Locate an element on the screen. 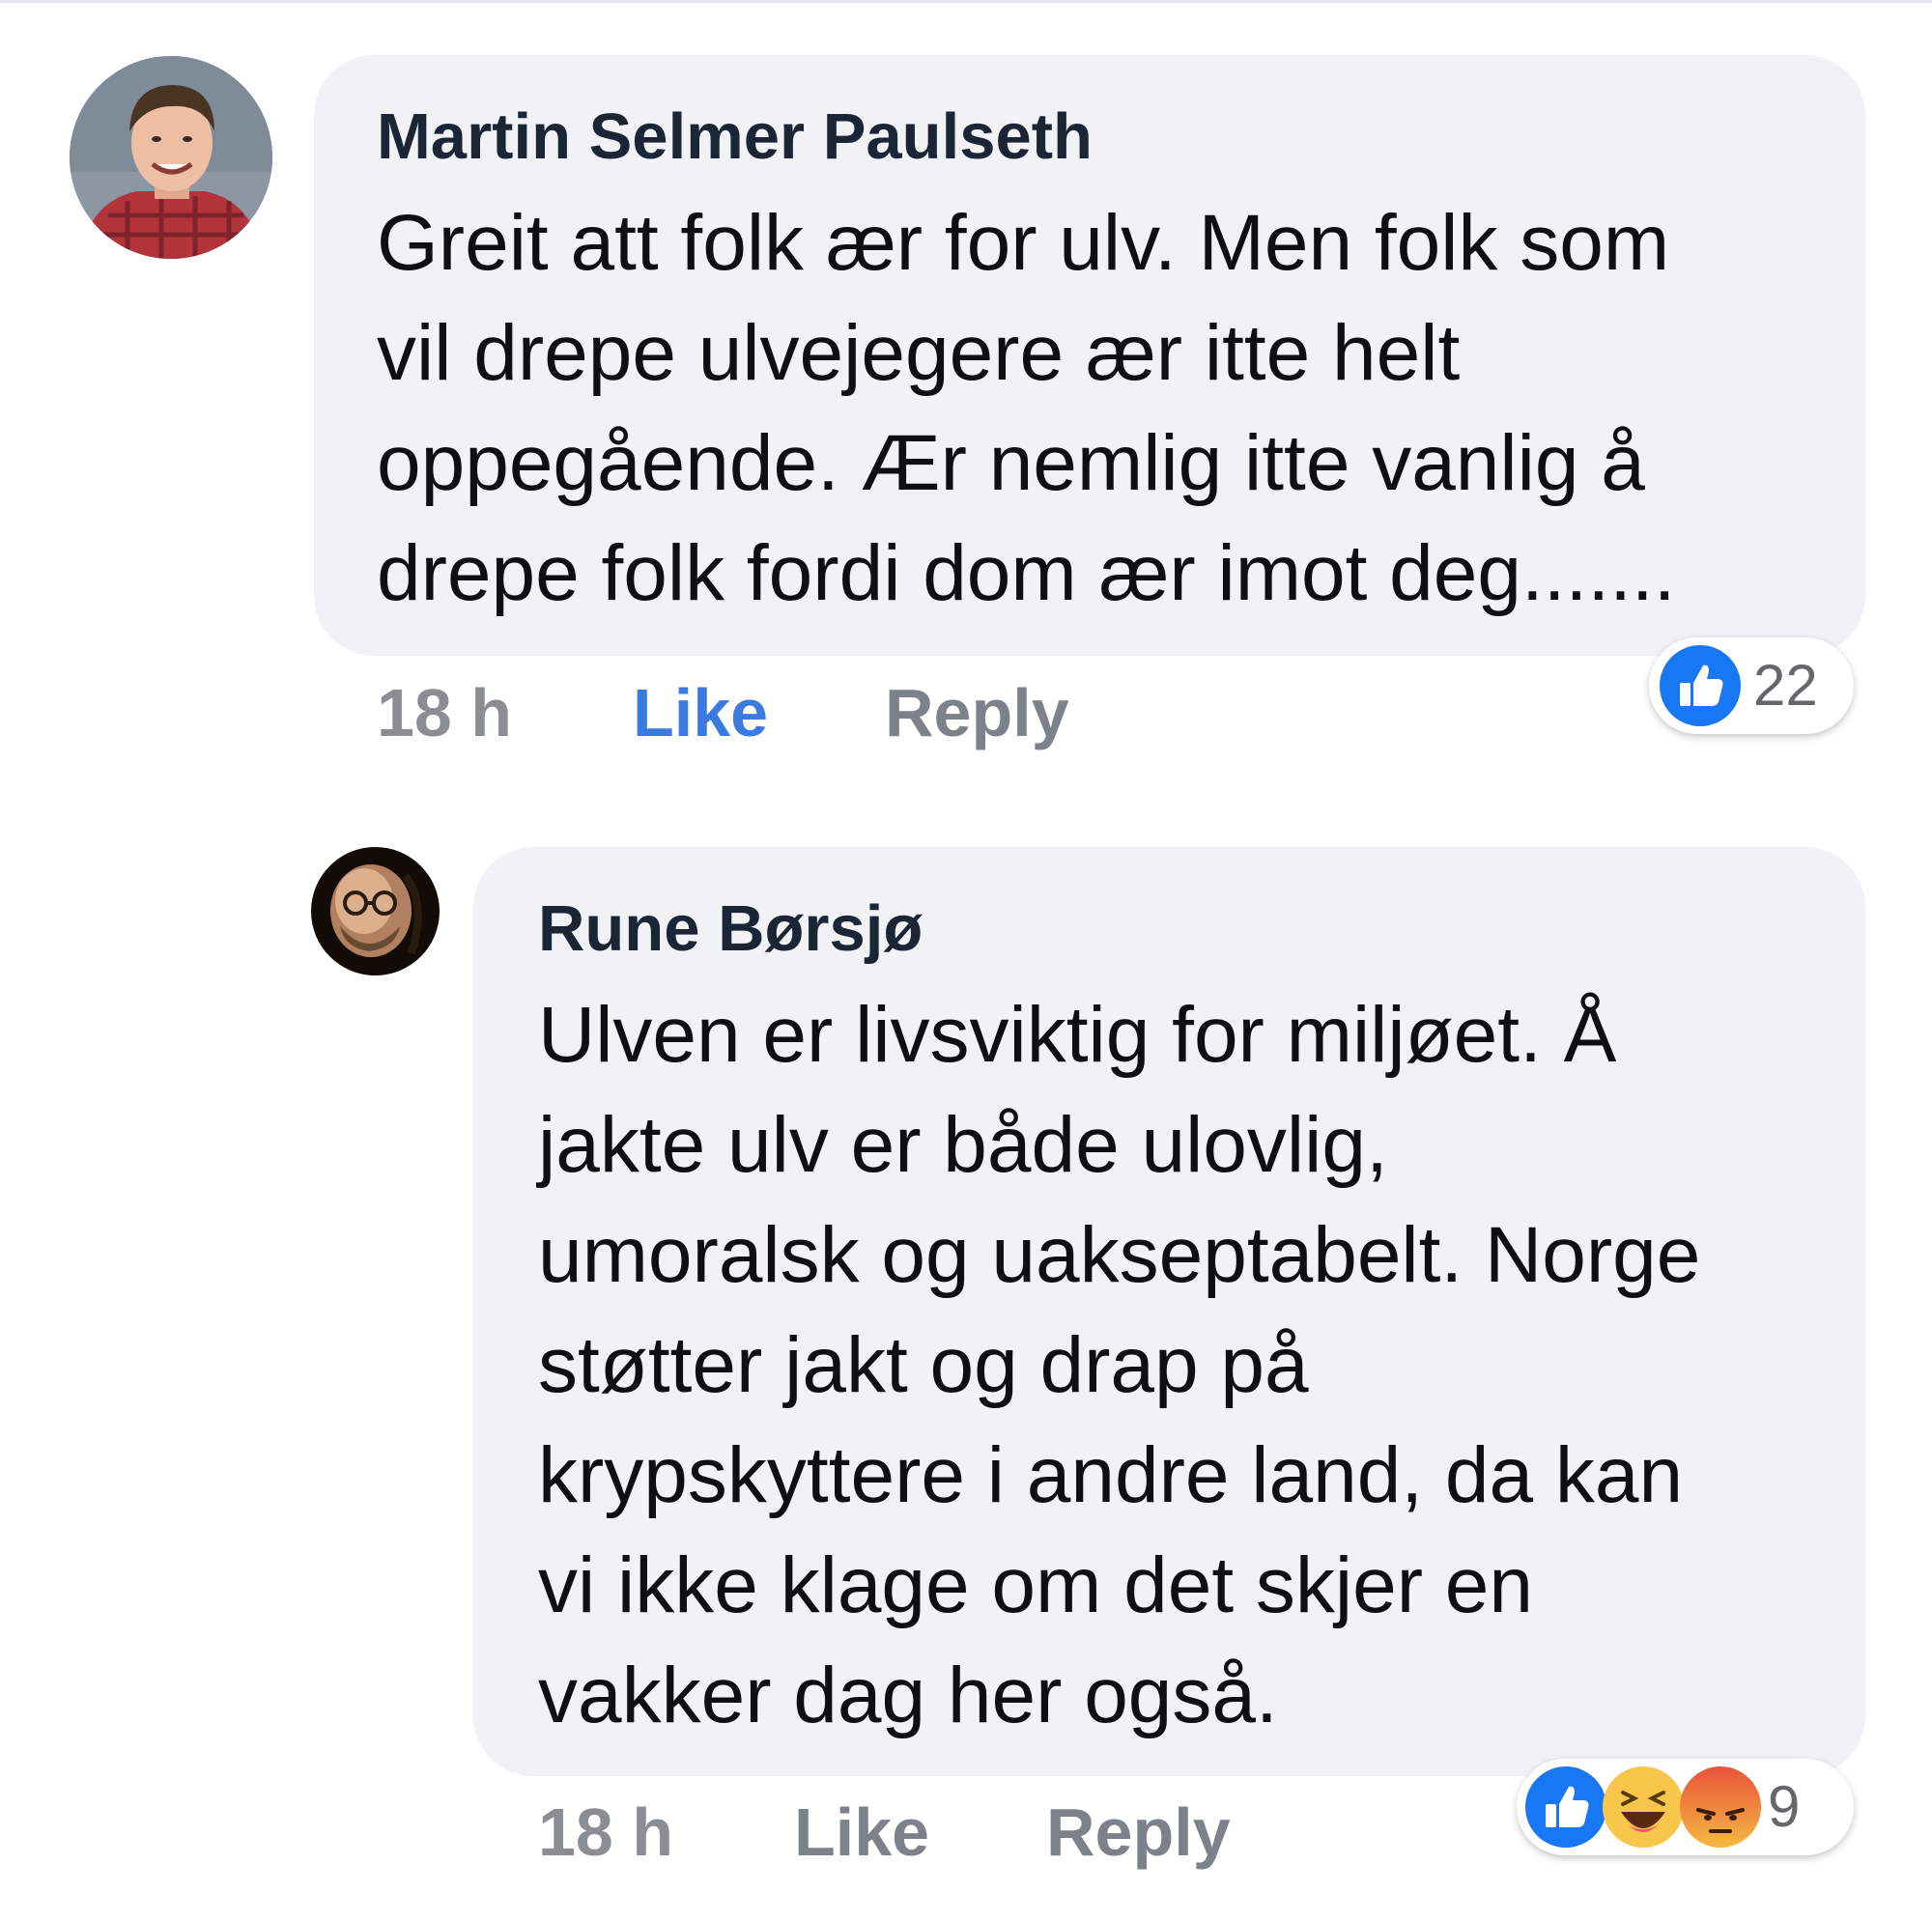 The height and width of the screenshot is (1921, 1932). comment-text-line: støtter jakt og drap på is located at coordinates (923, 1365).